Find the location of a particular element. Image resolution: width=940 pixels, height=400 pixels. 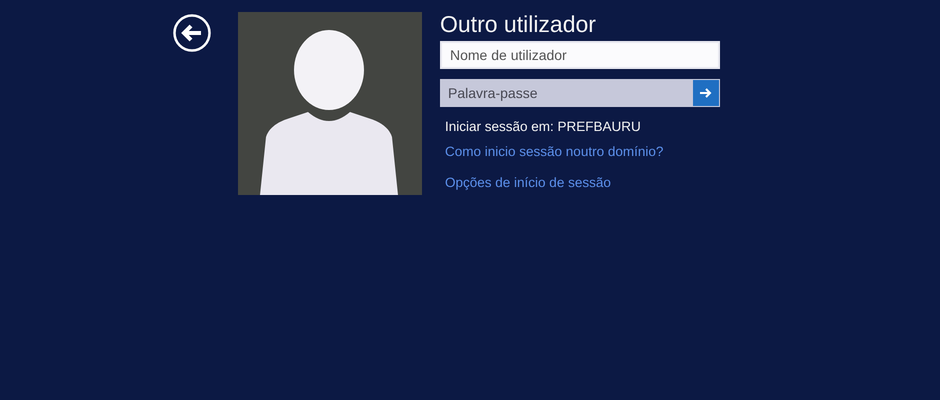

sign-in-domain-text: Iniciar sessão em: PREFBAURU is located at coordinates (543, 126).